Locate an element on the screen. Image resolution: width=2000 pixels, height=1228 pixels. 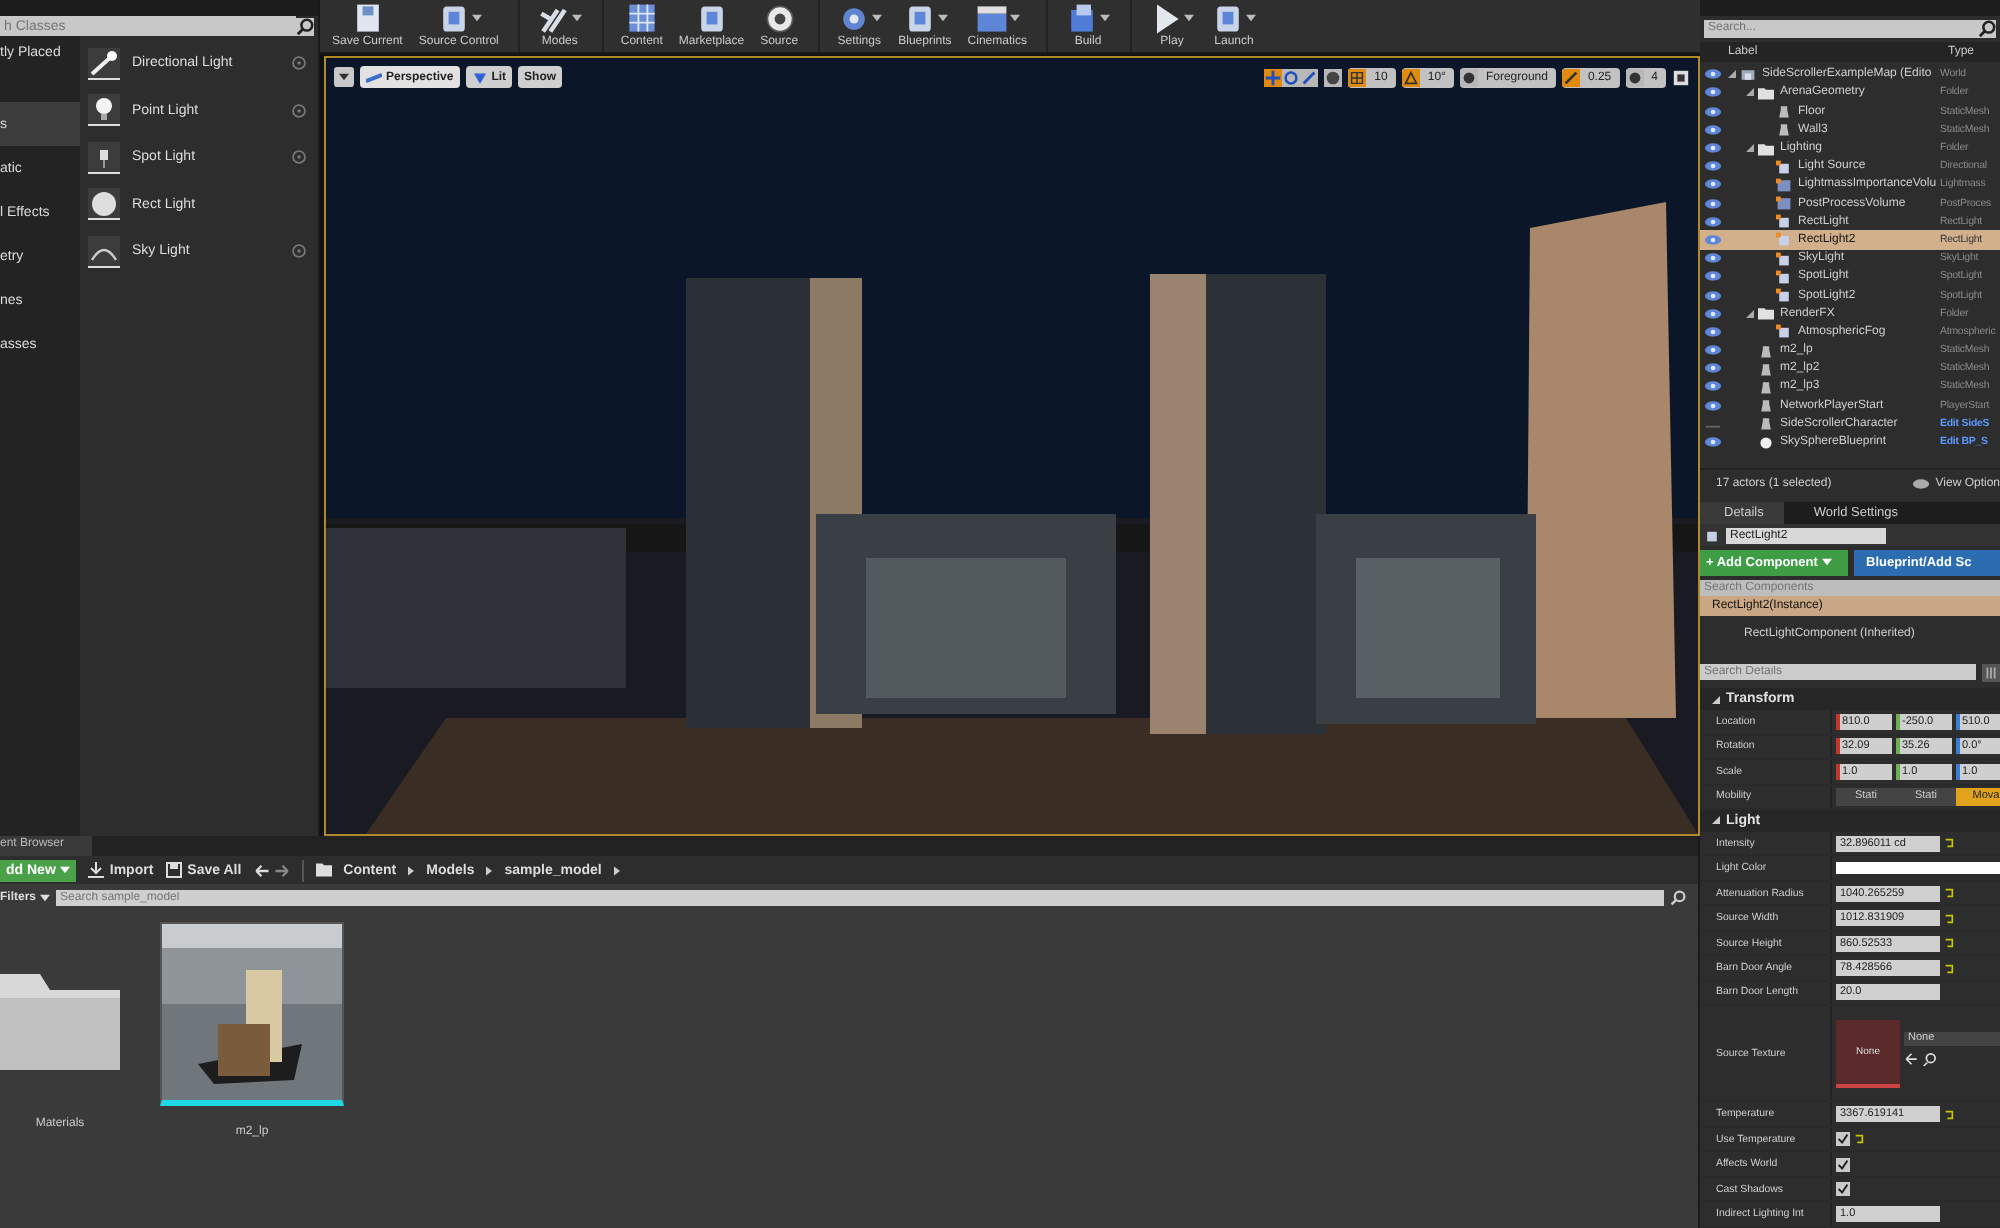
camera-icon is located at coordinates (374, 77).